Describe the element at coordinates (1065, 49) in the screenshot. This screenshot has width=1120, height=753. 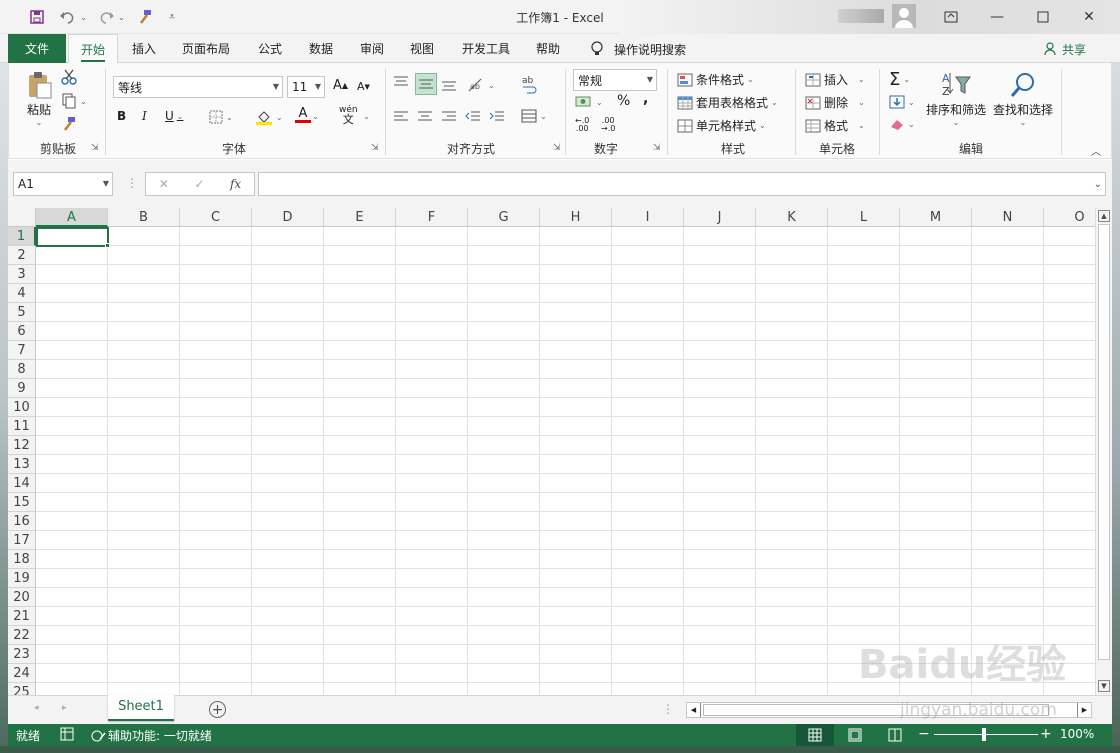
I see `share-button: 共享` at that location.